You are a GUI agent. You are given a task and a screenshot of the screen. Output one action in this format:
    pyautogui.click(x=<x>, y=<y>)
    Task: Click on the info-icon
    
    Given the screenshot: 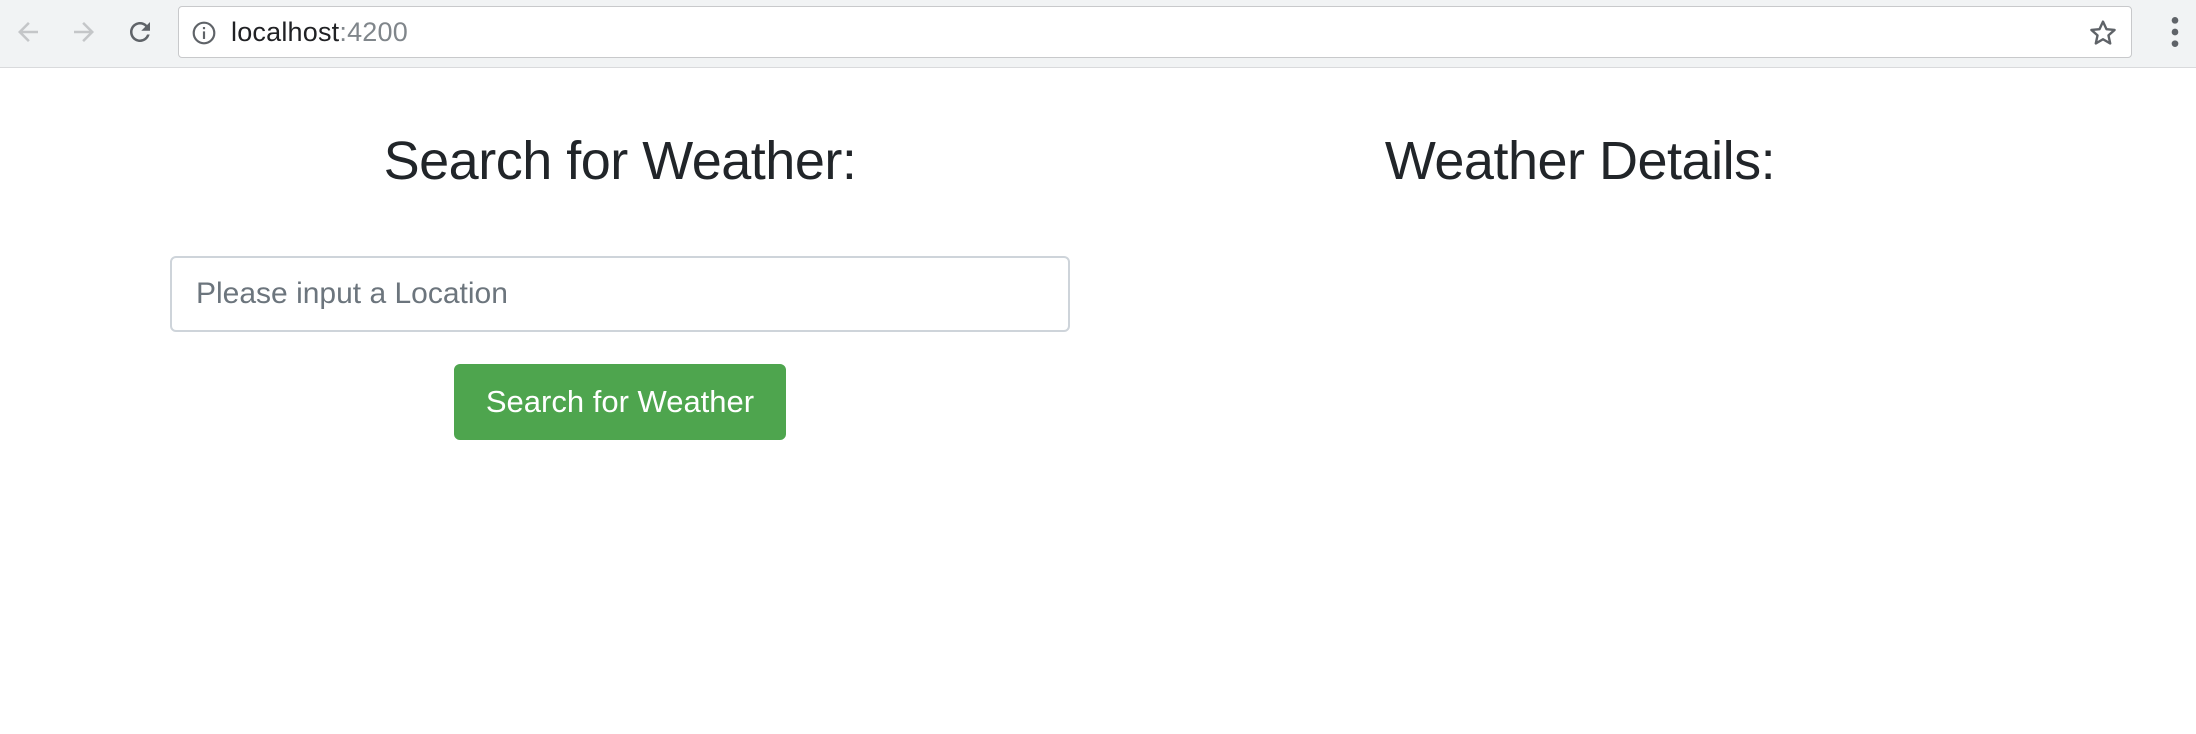 What is the action you would take?
    pyautogui.click(x=204, y=33)
    